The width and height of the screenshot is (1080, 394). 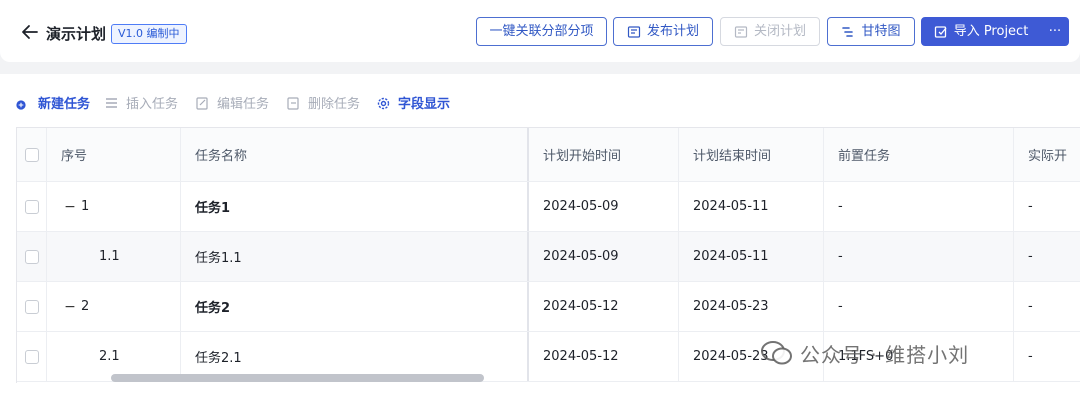 I want to click on more-options-label: ···, so click(x=1055, y=31).